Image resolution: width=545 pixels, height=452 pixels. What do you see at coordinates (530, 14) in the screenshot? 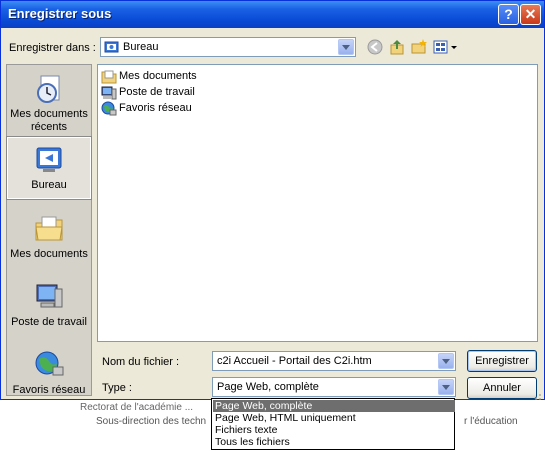
I see `close-button: ✕` at bounding box center [530, 14].